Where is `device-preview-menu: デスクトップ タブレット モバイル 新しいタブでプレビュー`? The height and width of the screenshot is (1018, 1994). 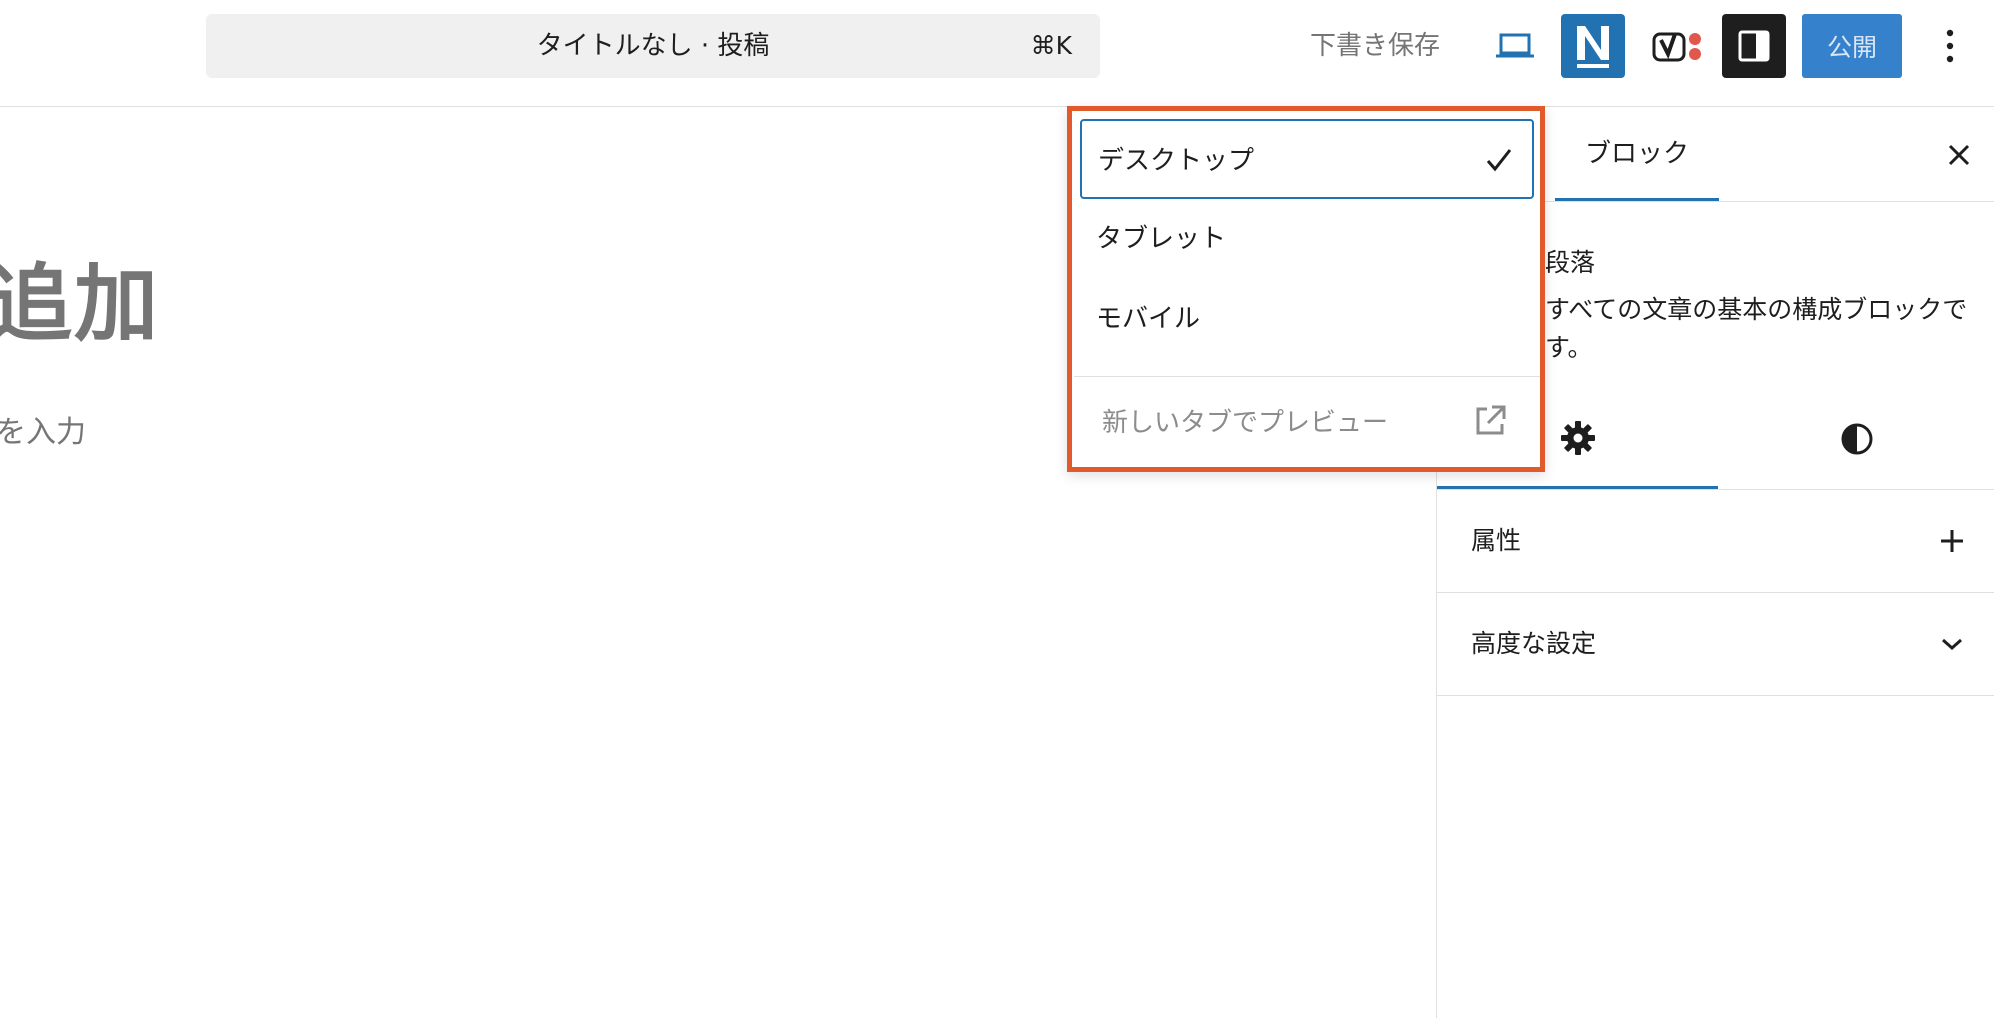
device-preview-menu: デスクトップ タブレット モバイル 新しいタブでプレビュー is located at coordinates (1306, 289).